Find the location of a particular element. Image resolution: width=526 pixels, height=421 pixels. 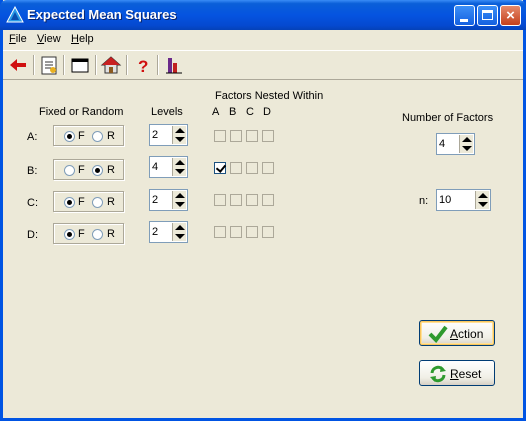

fixed-label-d: F is located at coordinates (81, 234).